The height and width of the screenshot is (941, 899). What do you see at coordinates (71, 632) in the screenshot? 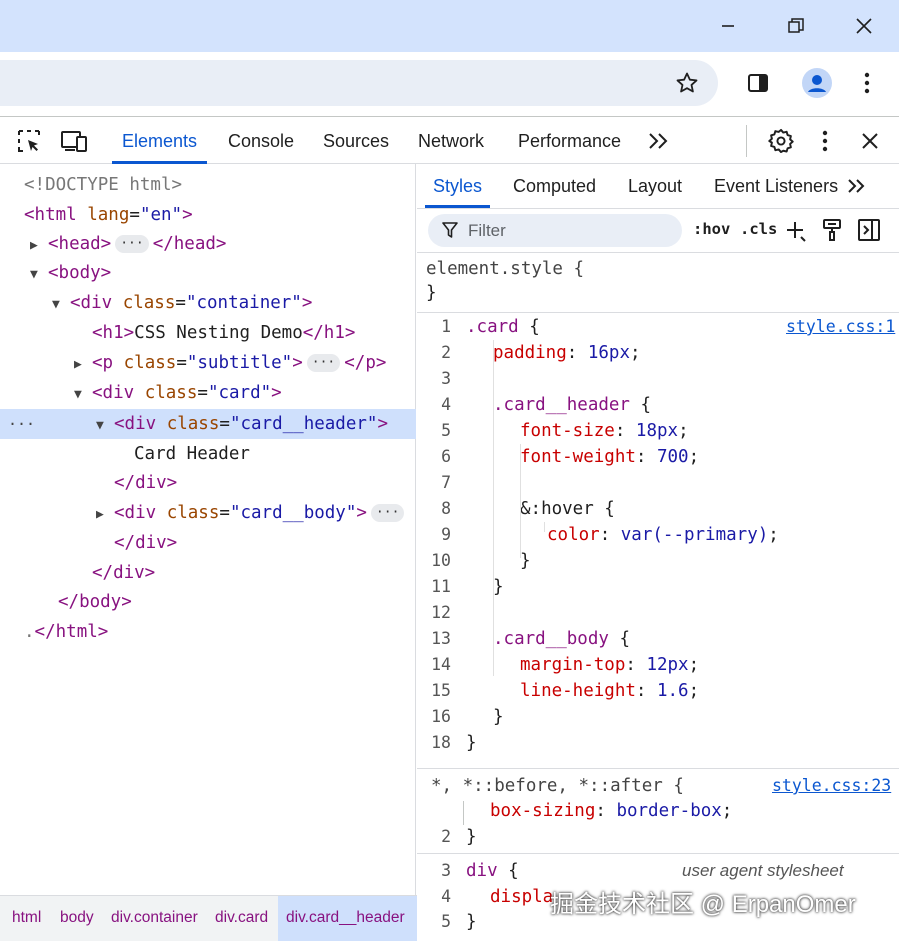
I see `tag-text: </html>` at bounding box center [71, 632].